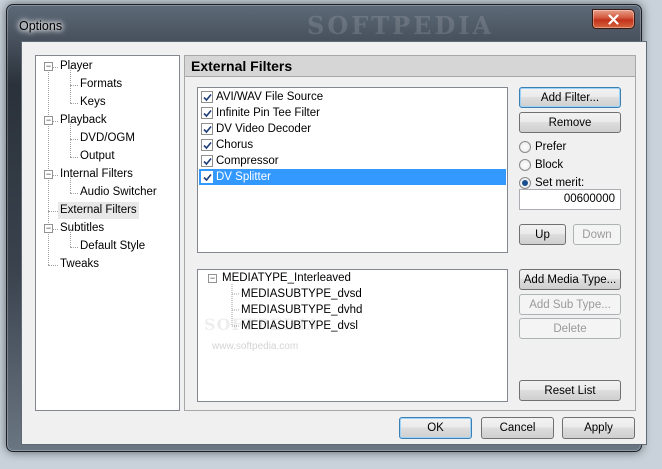 This screenshot has width=662, height=469. What do you see at coordinates (93, 102) in the screenshot?
I see `nav-item: Keys` at bounding box center [93, 102].